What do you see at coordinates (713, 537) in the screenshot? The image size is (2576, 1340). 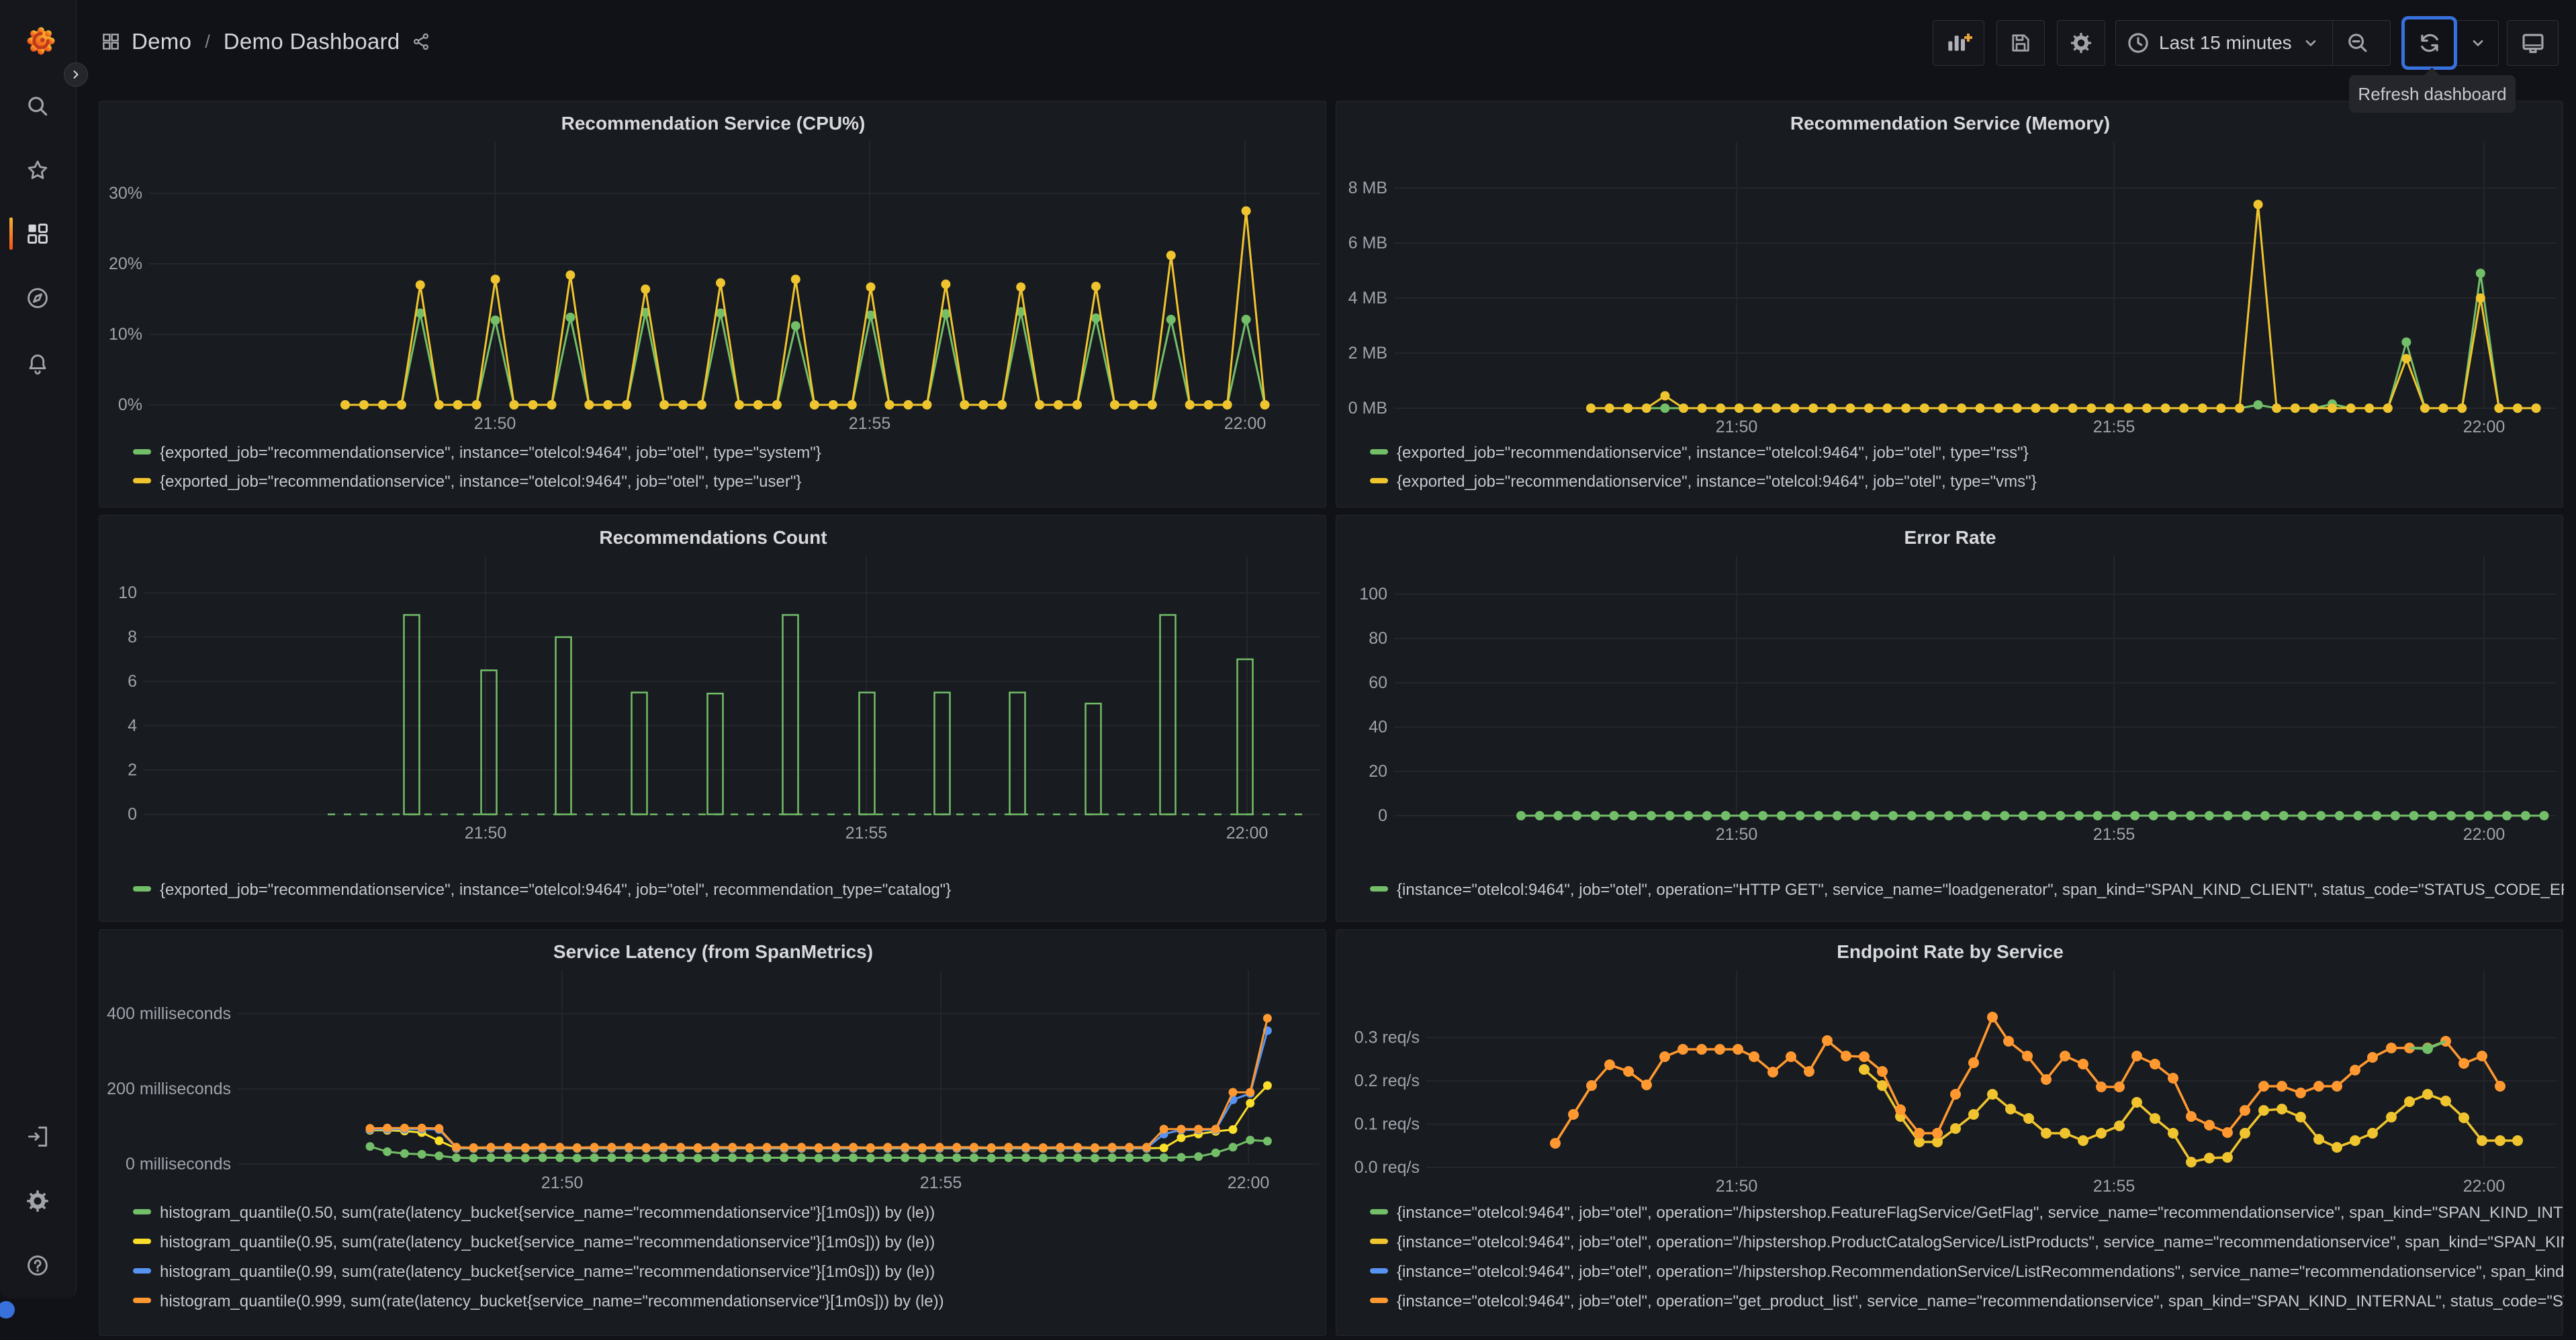 I see `svg-text: Recommendations Count` at bounding box center [713, 537].